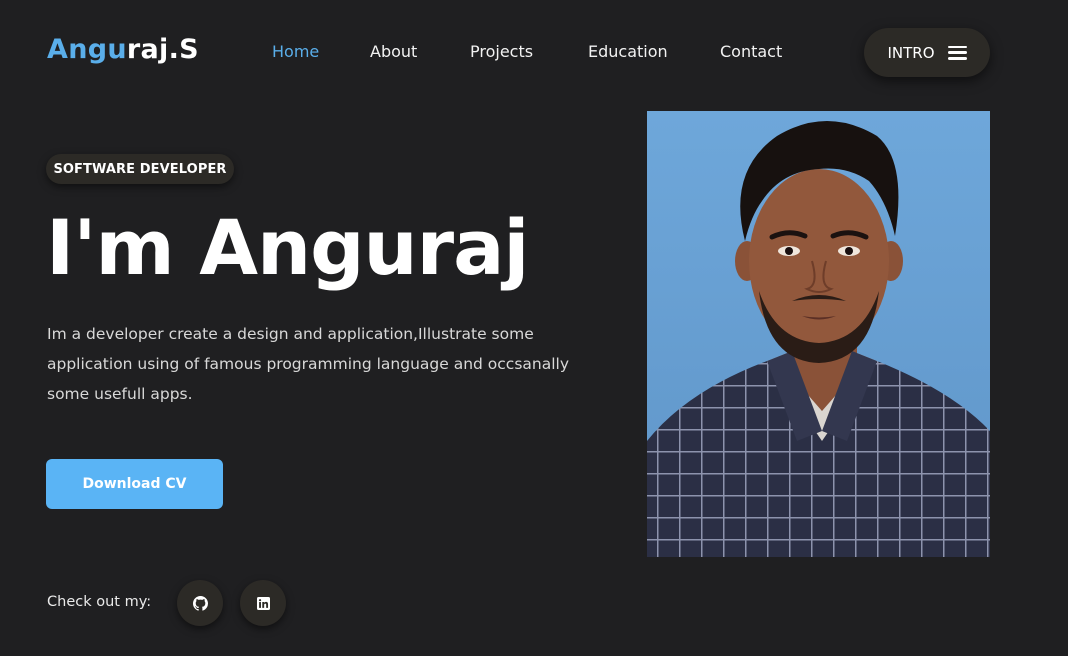 This screenshot has width=1068, height=656. What do you see at coordinates (162, 49) in the screenshot?
I see `logo-second-part: raj.S` at bounding box center [162, 49].